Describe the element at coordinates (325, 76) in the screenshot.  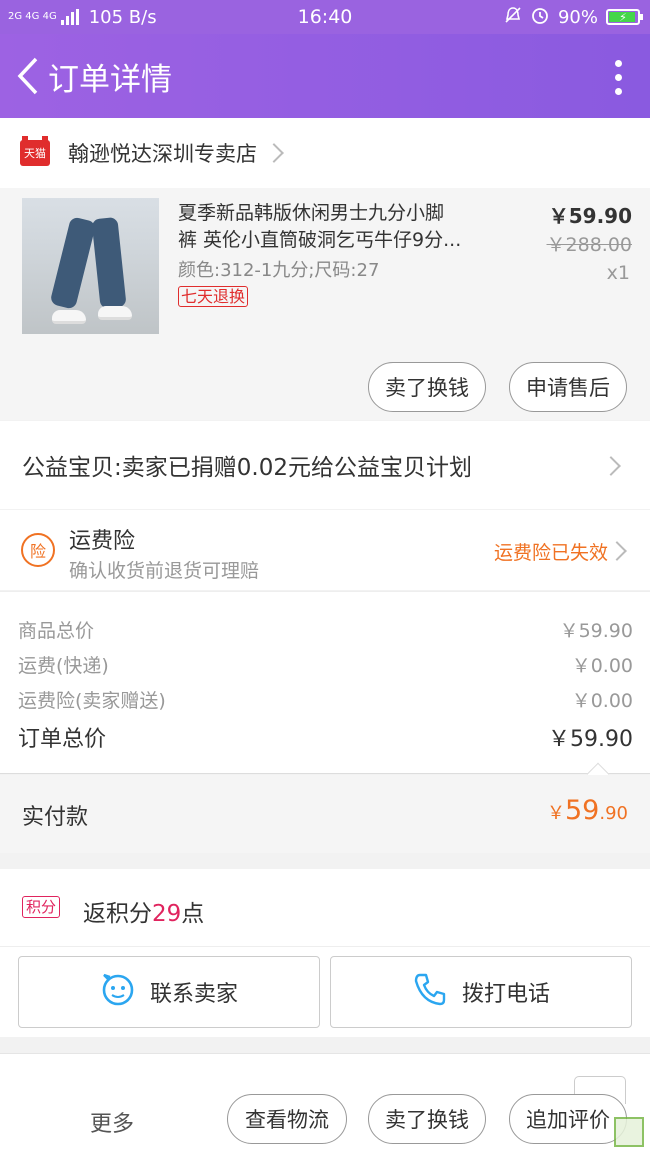
I see `title-bar: 订单详情` at that location.